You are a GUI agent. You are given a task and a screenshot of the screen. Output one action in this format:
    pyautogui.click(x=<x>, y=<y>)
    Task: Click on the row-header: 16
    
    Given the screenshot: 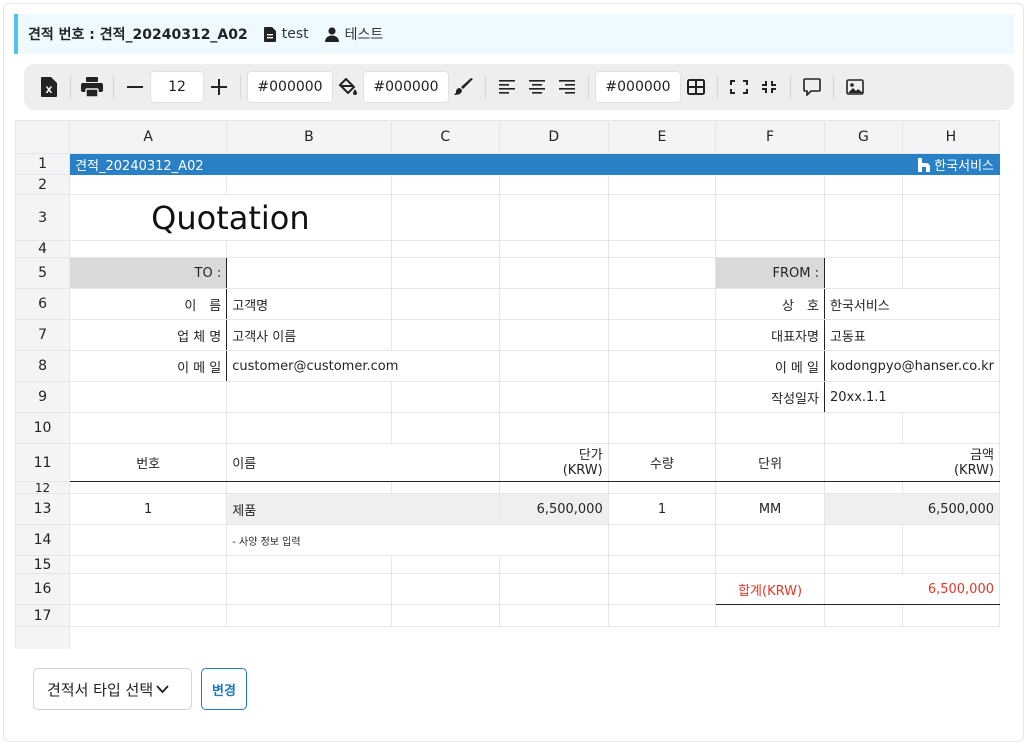 What is the action you would take?
    pyautogui.click(x=42, y=589)
    